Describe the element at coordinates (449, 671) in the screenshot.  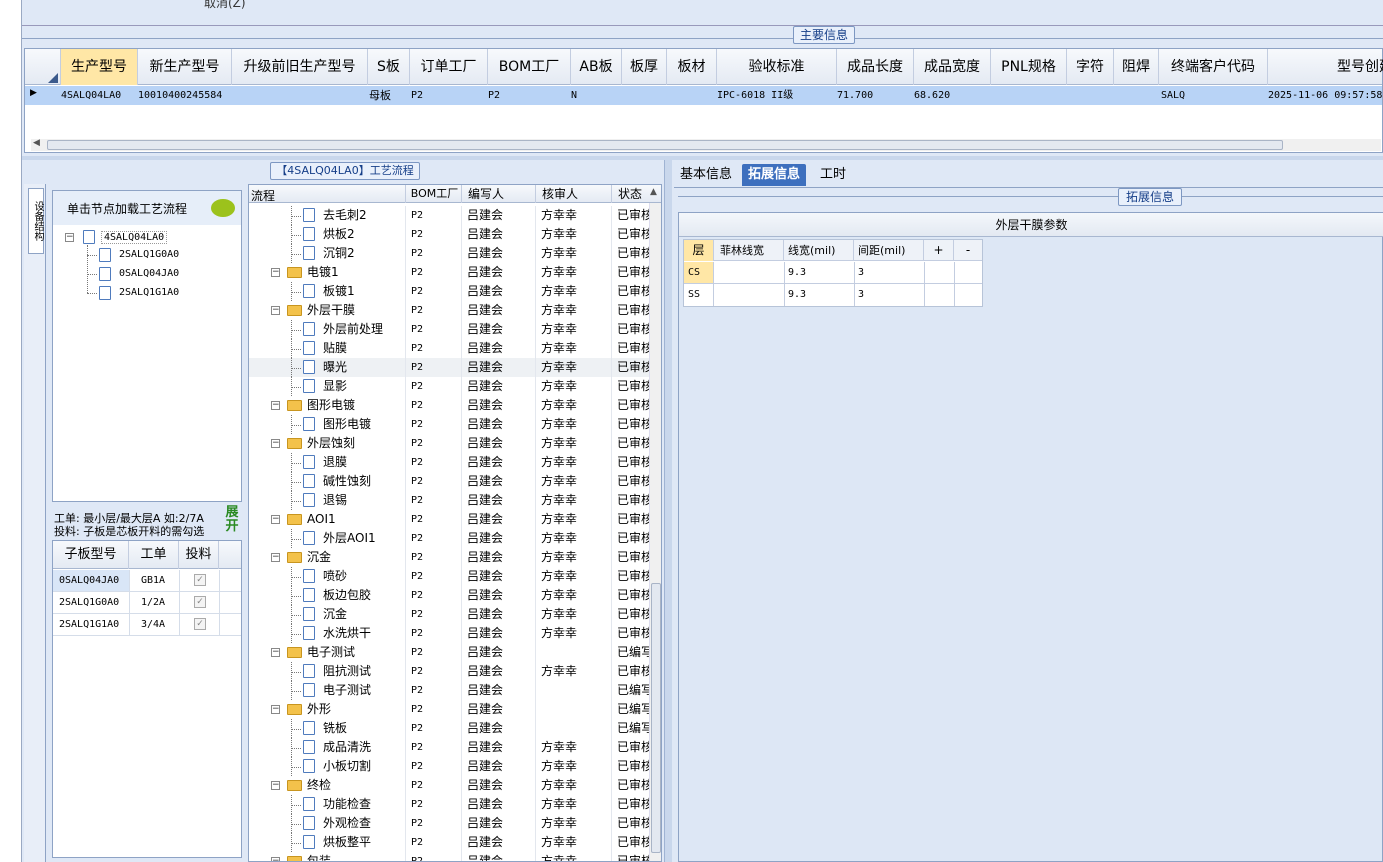
I see `flow-step-row: 阻抗测试 P2 吕建会 方幸幸 已审核` at that location.